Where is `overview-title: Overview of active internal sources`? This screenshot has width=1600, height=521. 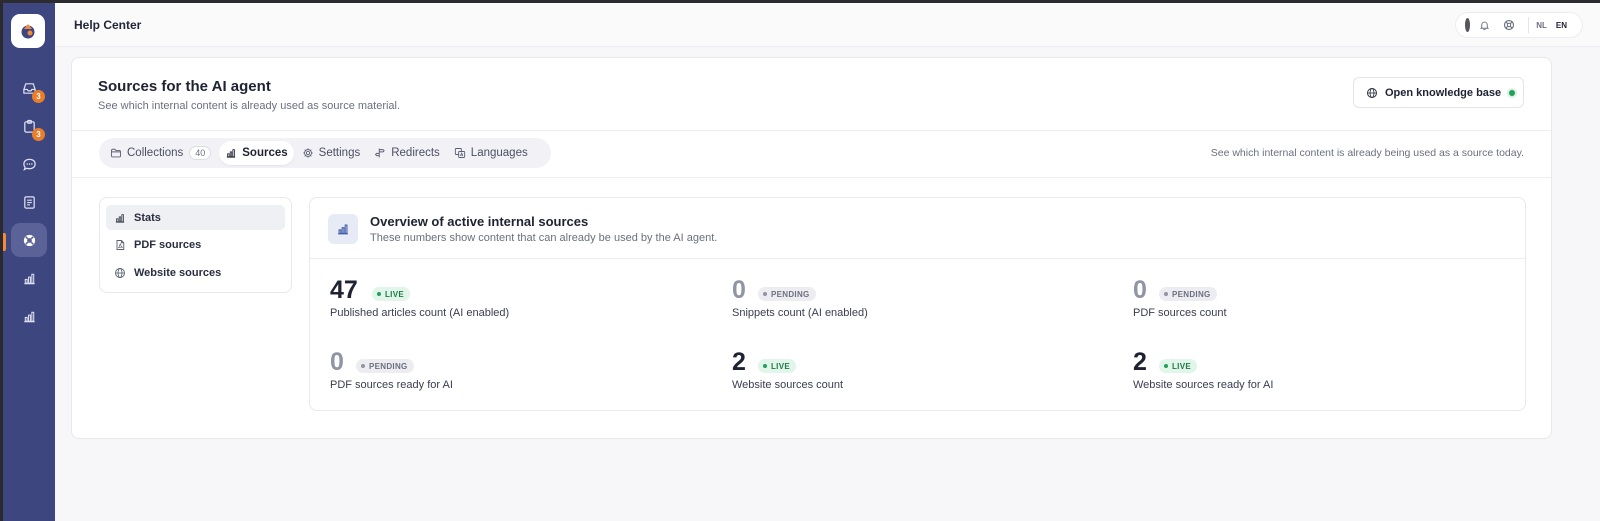 overview-title: Overview of active internal sources is located at coordinates (479, 221).